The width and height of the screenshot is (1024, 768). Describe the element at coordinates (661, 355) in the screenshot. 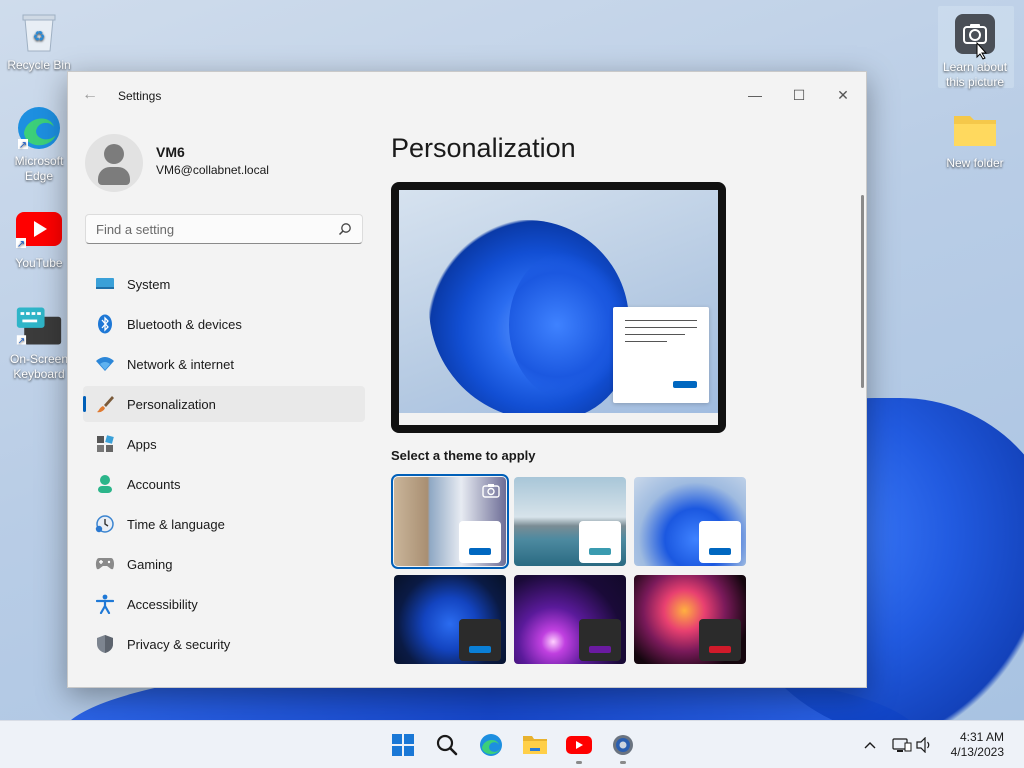

I see `preview-window-sample` at that location.